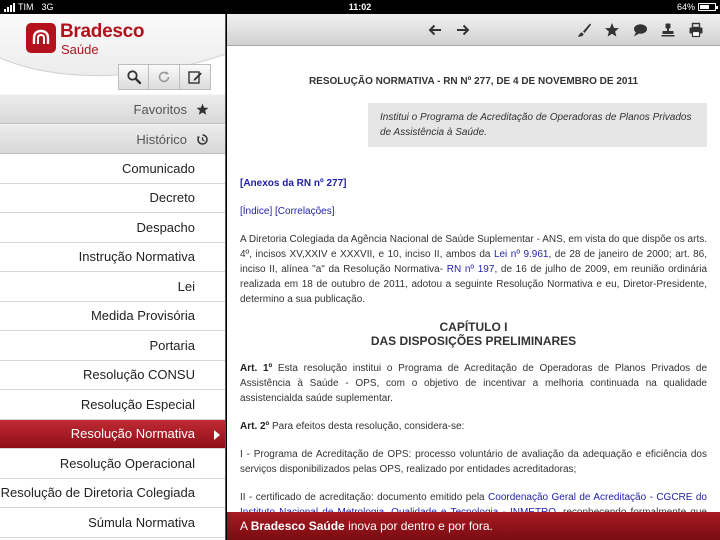 This screenshot has width=720, height=540. I want to click on battery-percent: 64%, so click(685, 7).